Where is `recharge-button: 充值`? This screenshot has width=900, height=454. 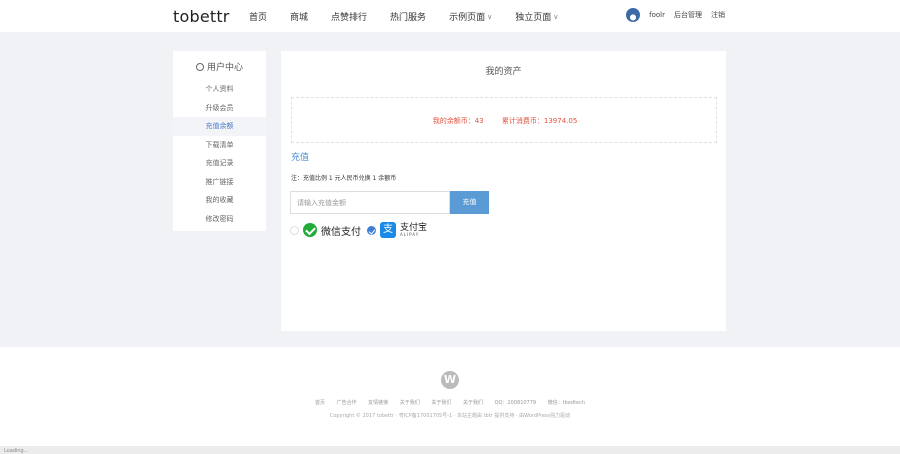 recharge-button: 充值 is located at coordinates (469, 202).